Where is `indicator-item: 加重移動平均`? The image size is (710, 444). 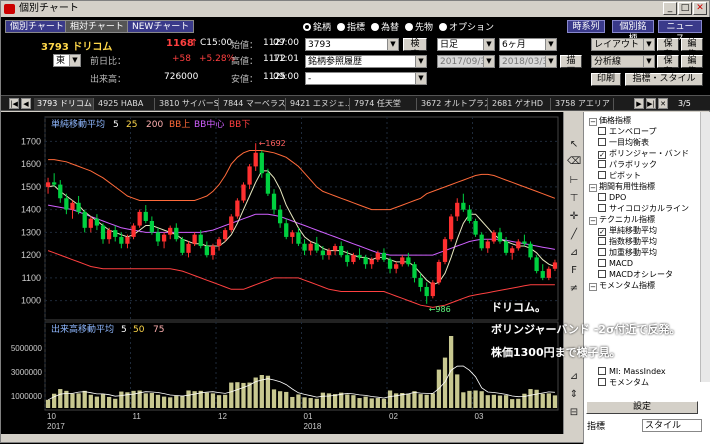
indicator-item: 加重移動平均 is located at coordinates (627, 252).